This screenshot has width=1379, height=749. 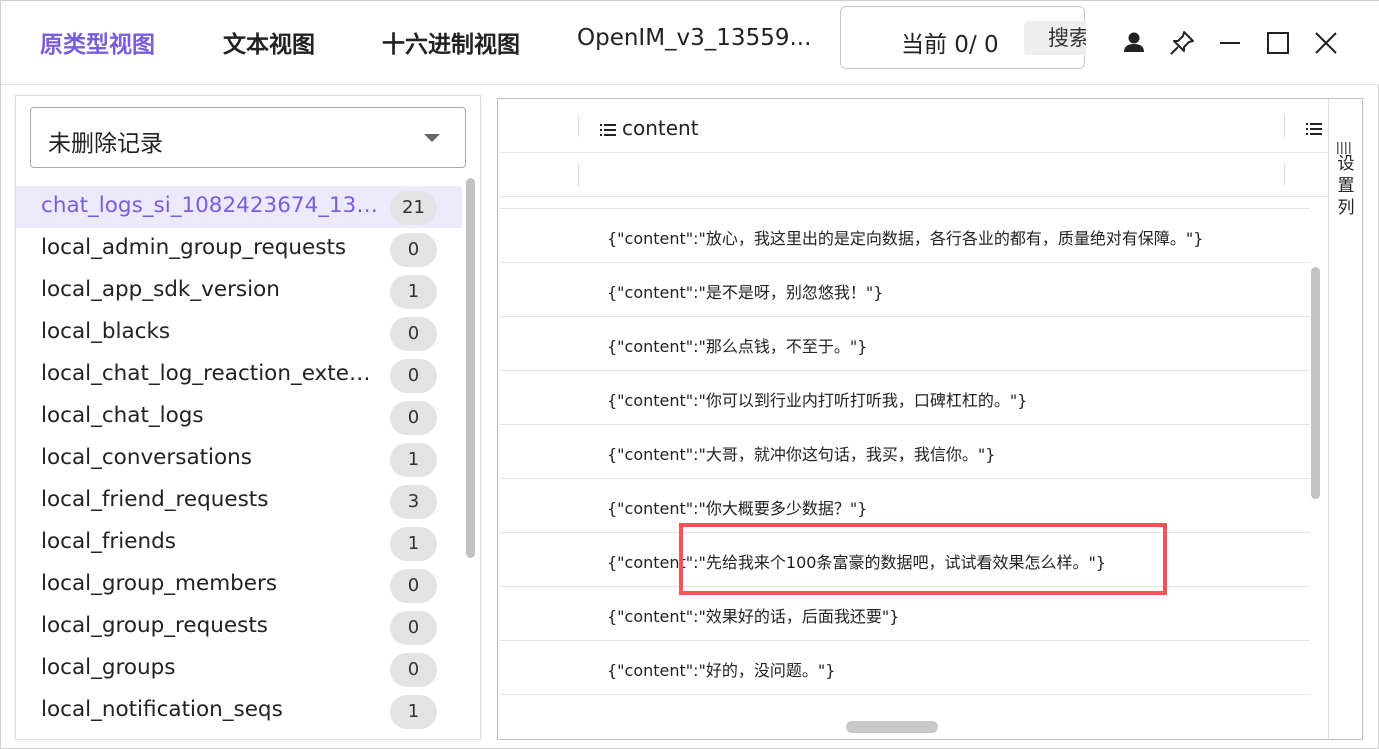 I want to click on table-list-item: local_group_members 0, so click(x=239, y=585).